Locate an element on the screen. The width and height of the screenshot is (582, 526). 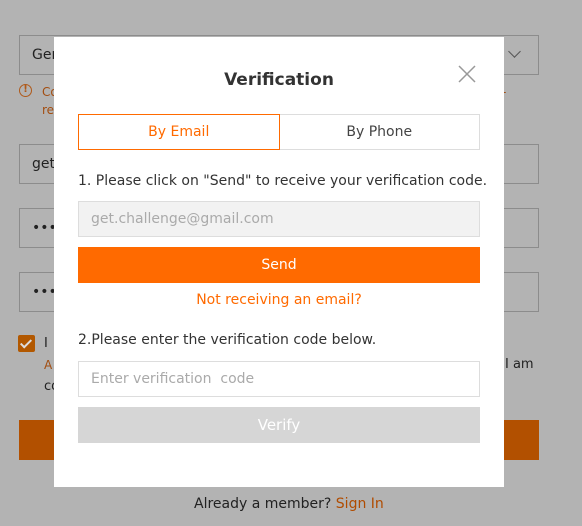
verification-code-input is located at coordinates (279, 379).